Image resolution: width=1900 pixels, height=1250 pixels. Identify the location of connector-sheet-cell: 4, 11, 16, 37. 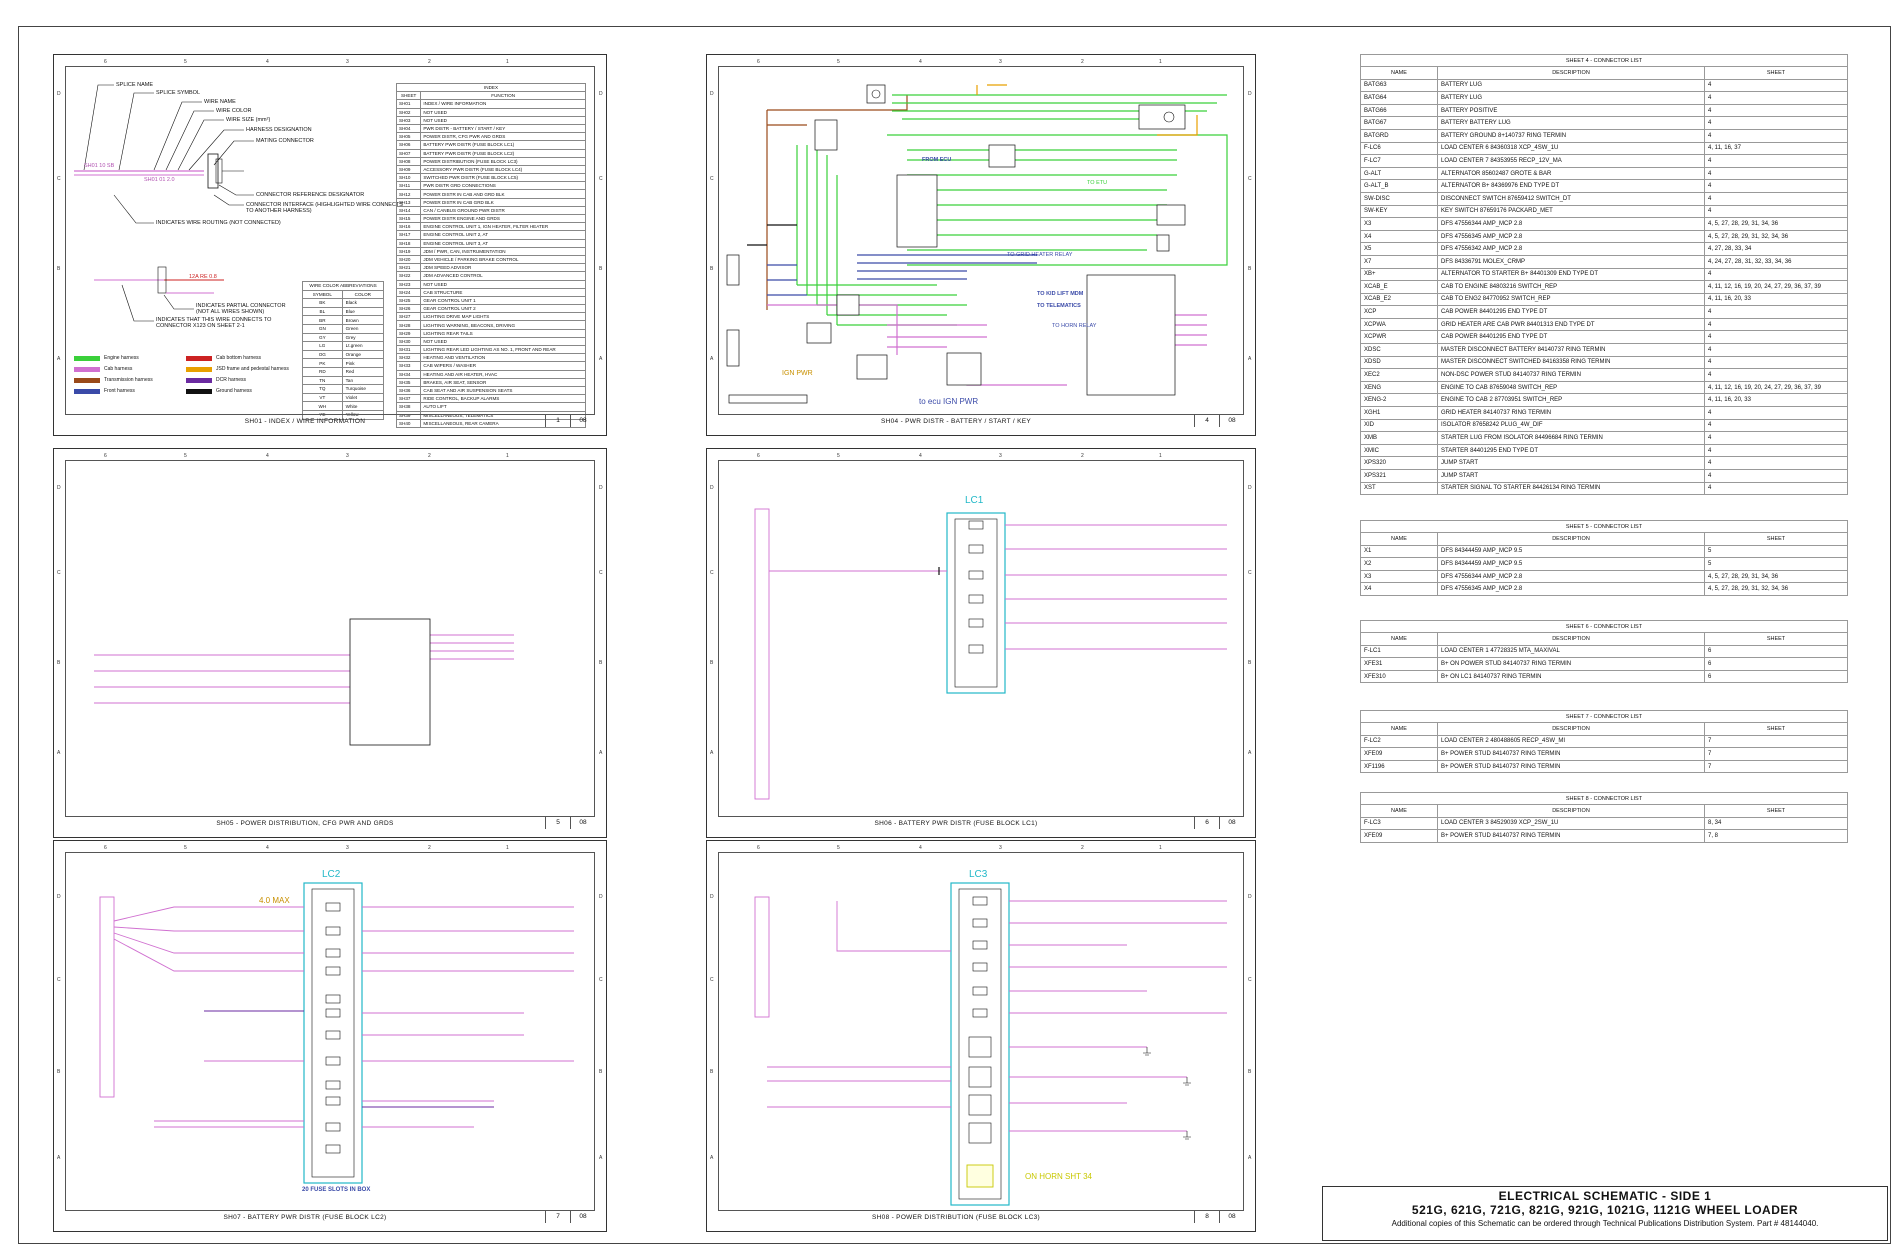
(1776, 148).